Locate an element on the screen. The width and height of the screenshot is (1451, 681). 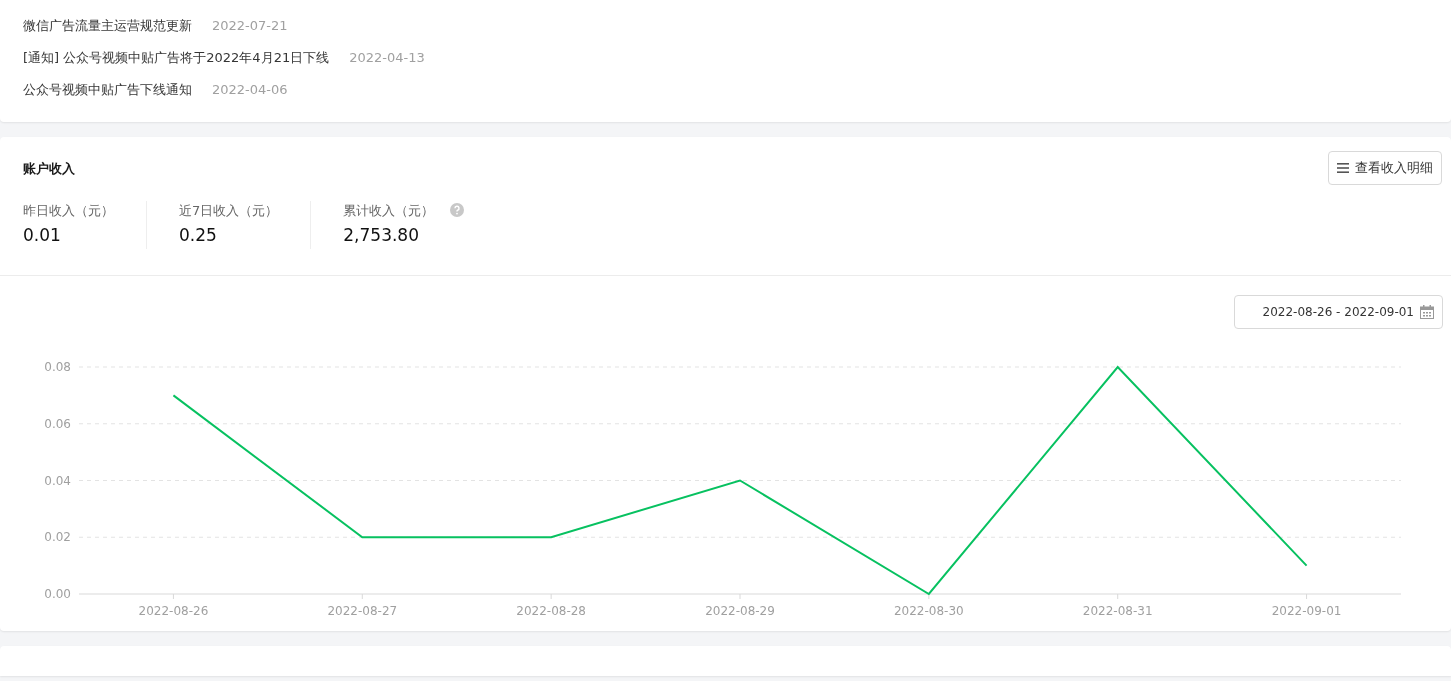
axis-tick-label: 0.02 is located at coordinates (57, 537).